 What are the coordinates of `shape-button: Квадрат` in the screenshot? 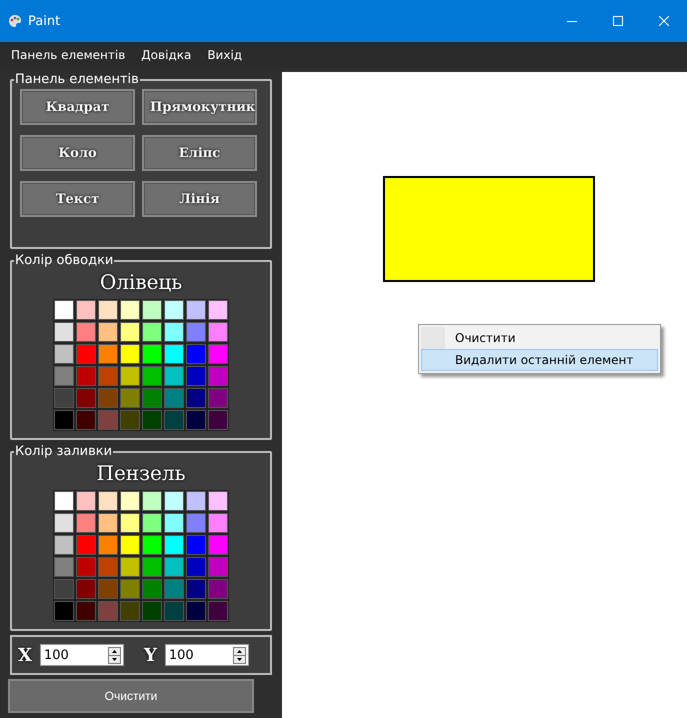 It's located at (77, 107).